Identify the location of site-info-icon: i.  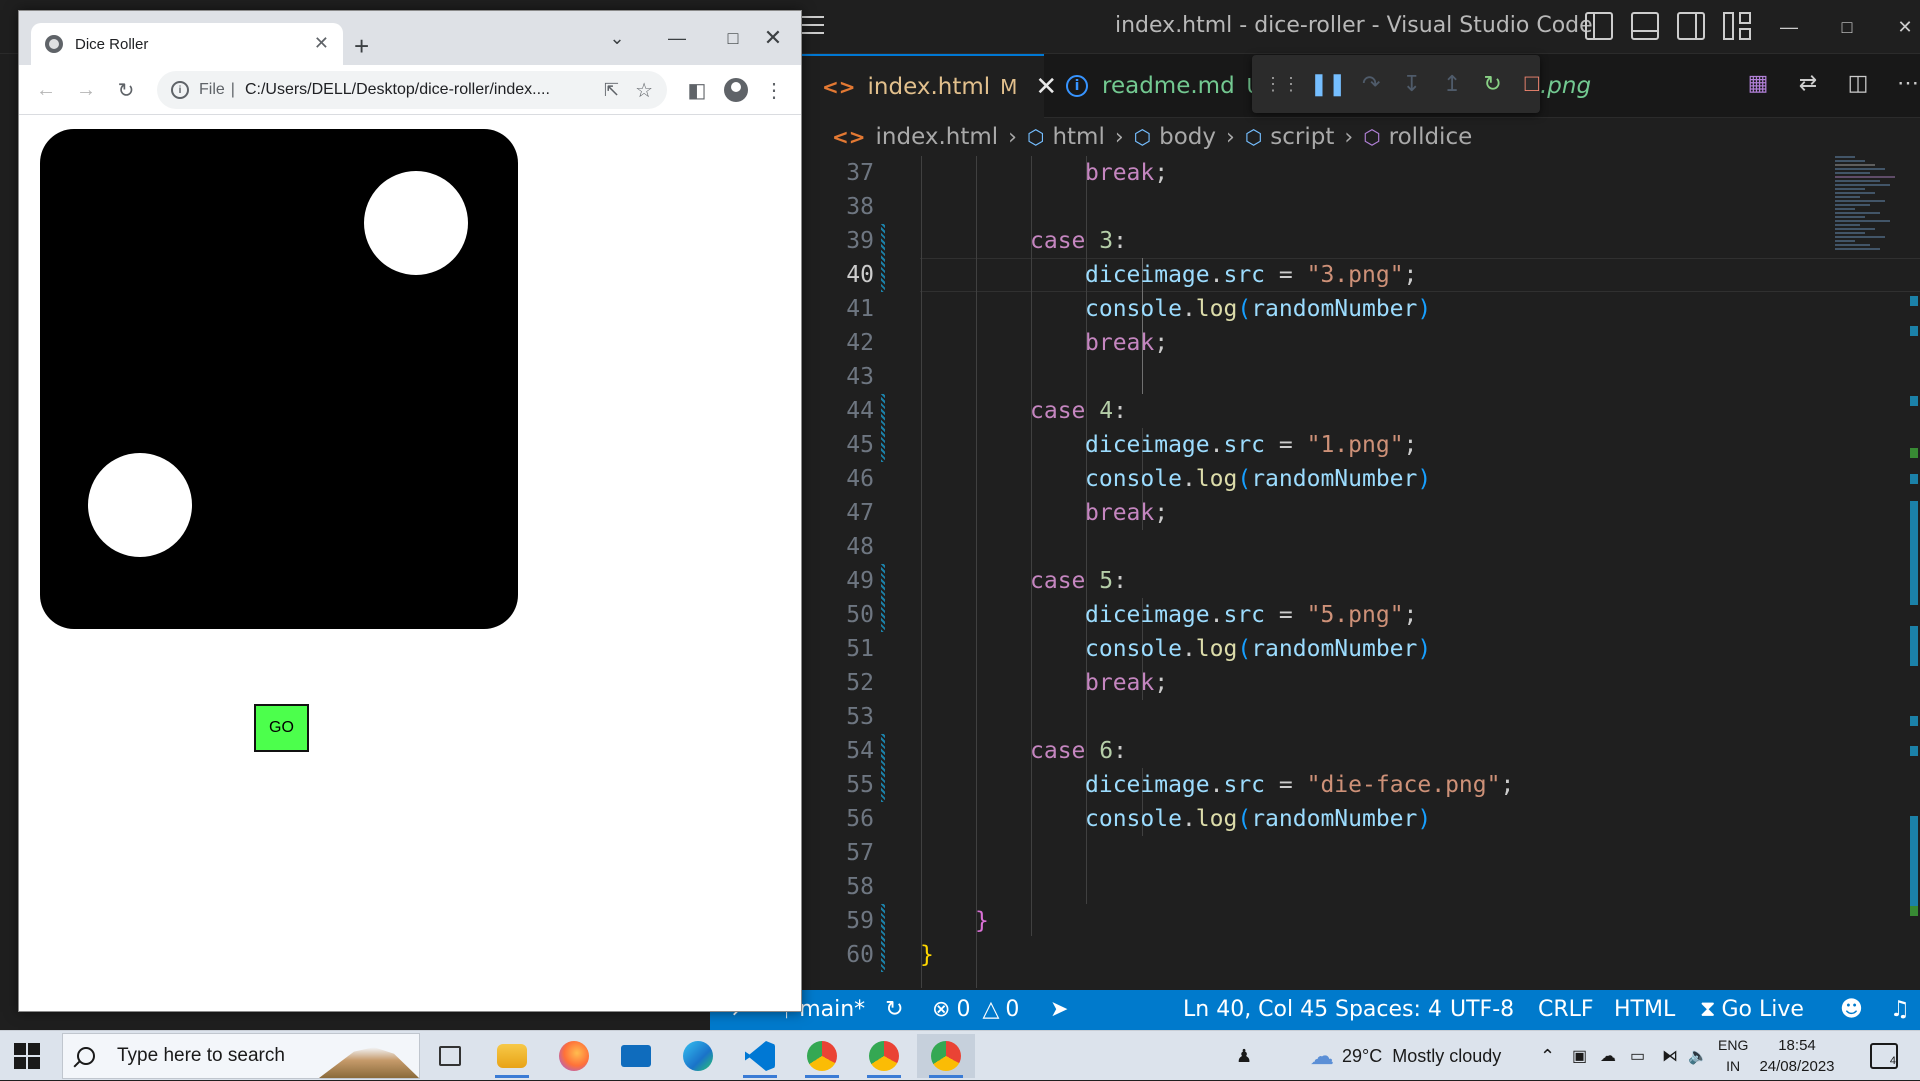
(180, 90).